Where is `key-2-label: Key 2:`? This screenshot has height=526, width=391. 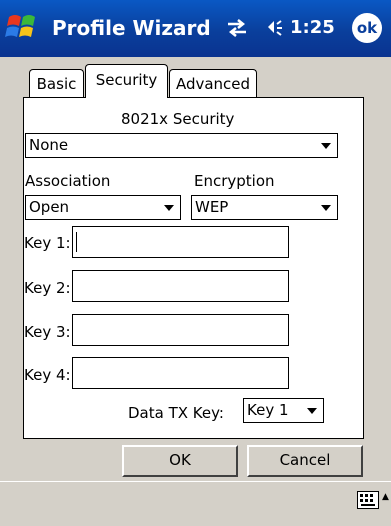 key-2-label: Key 2: is located at coordinates (47, 288).